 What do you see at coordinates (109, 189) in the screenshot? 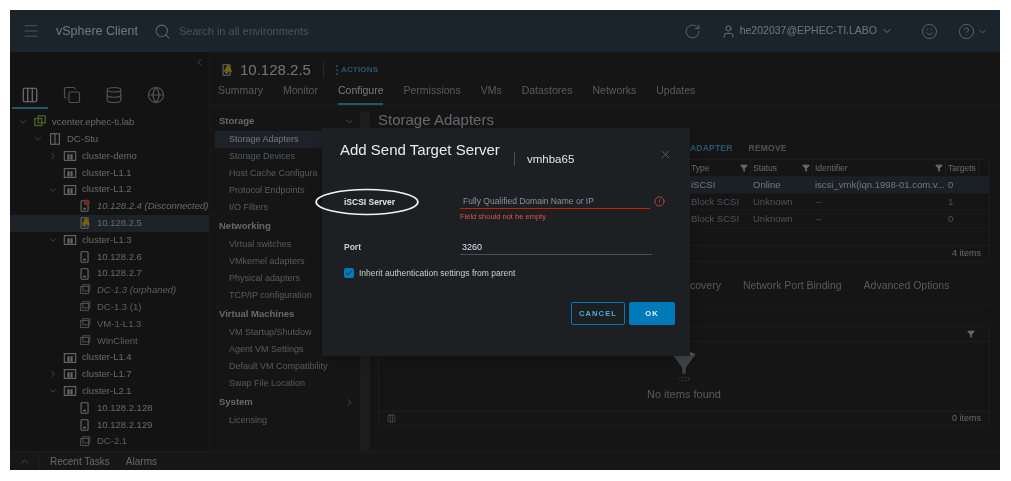
I see `tree-item: cluster-L1.2` at bounding box center [109, 189].